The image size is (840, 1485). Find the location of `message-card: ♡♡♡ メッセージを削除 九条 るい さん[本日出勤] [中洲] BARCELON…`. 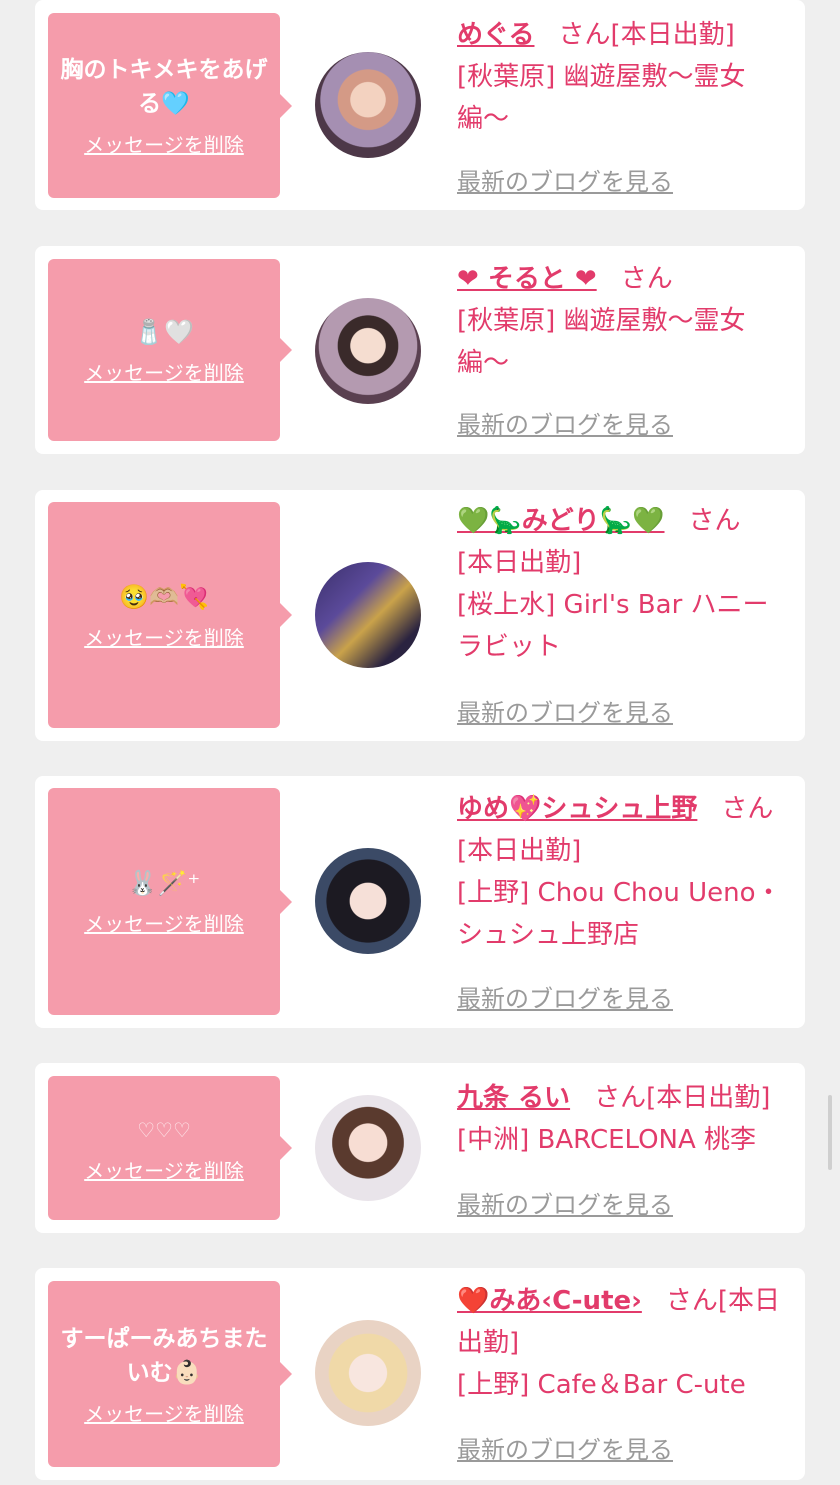

message-card: ♡♡♡ メッセージを削除 九条 るい さん[本日出勤] [中洲] BARCELON… is located at coordinates (420, 1148).